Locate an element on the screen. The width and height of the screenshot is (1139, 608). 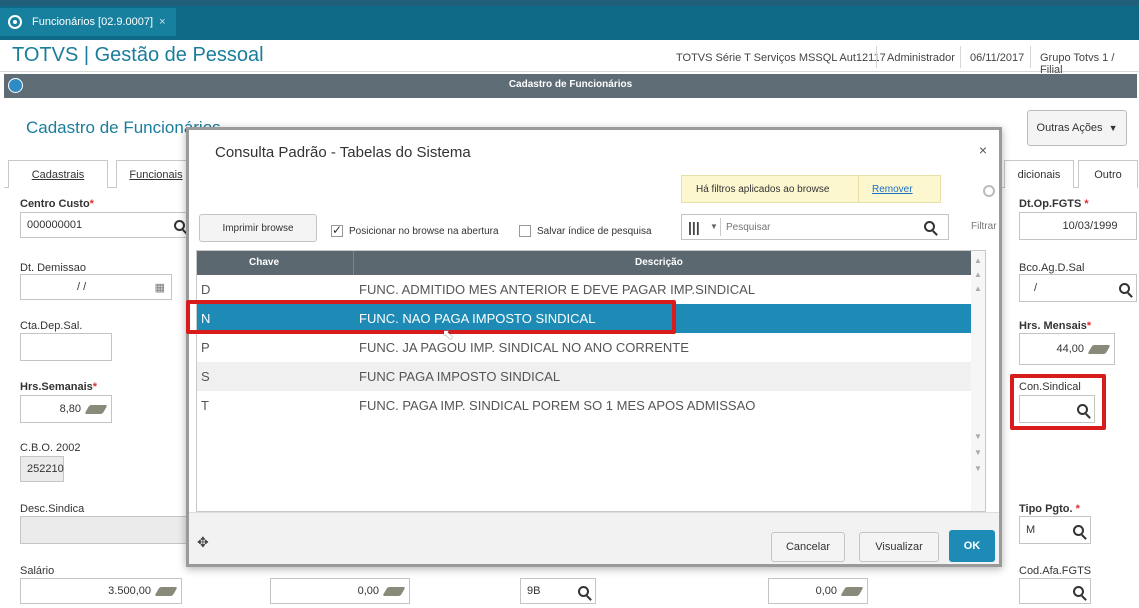
tab-outros: Outro is located at coordinates (1108, 174).